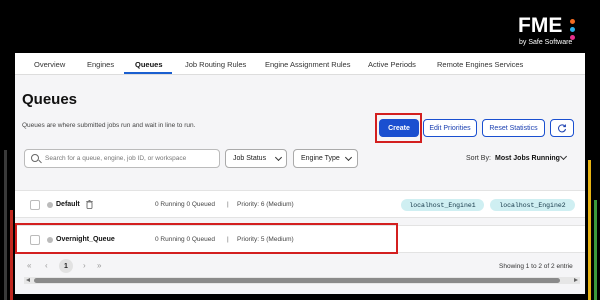 The width and height of the screenshot is (600, 300). I want to click on engine-type-label: Engine Type, so click(320, 158).